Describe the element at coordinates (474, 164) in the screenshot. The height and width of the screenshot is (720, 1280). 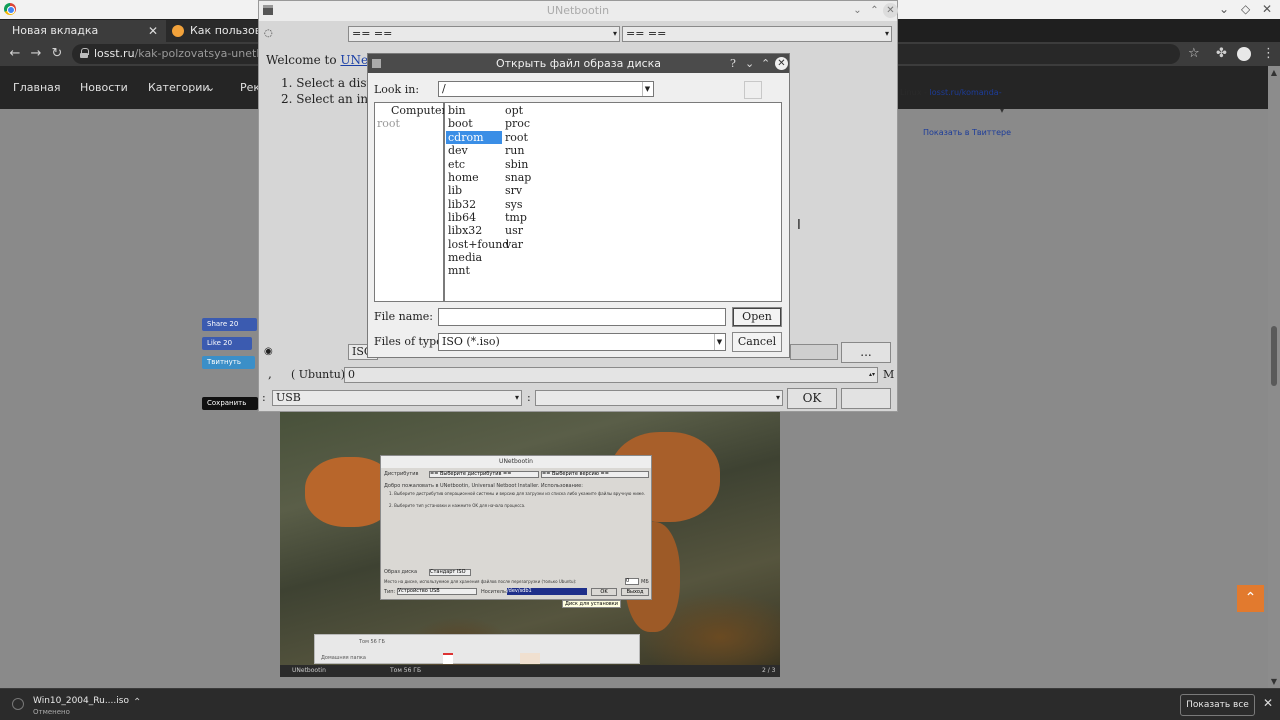
I see `file-item: etc` at that location.